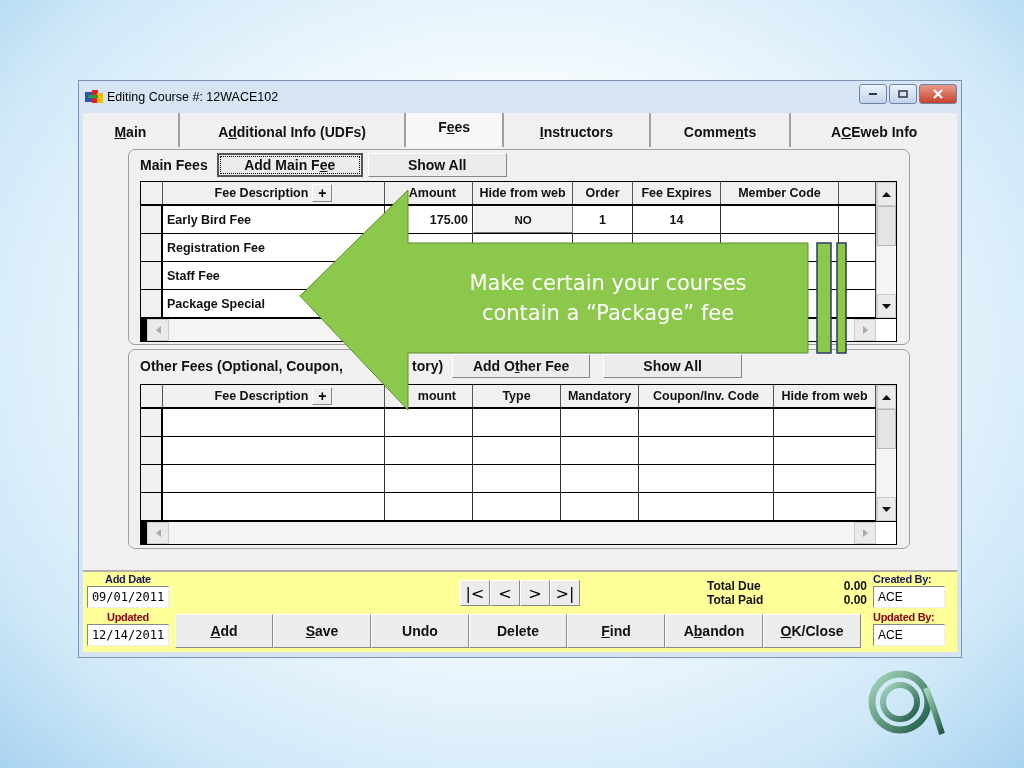 This screenshot has width=1024, height=768. Describe the element at coordinates (734, 586) in the screenshot. I see `total-label: Total Due` at that location.